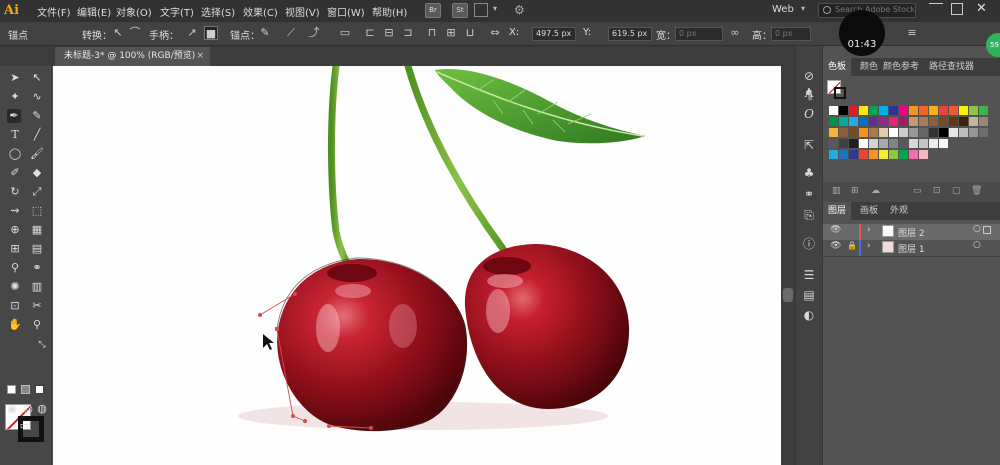 The height and width of the screenshot is (465, 1000). What do you see at coordinates (909, 141) in the screenshot?
I see `swatch-grid` at bounding box center [909, 141].